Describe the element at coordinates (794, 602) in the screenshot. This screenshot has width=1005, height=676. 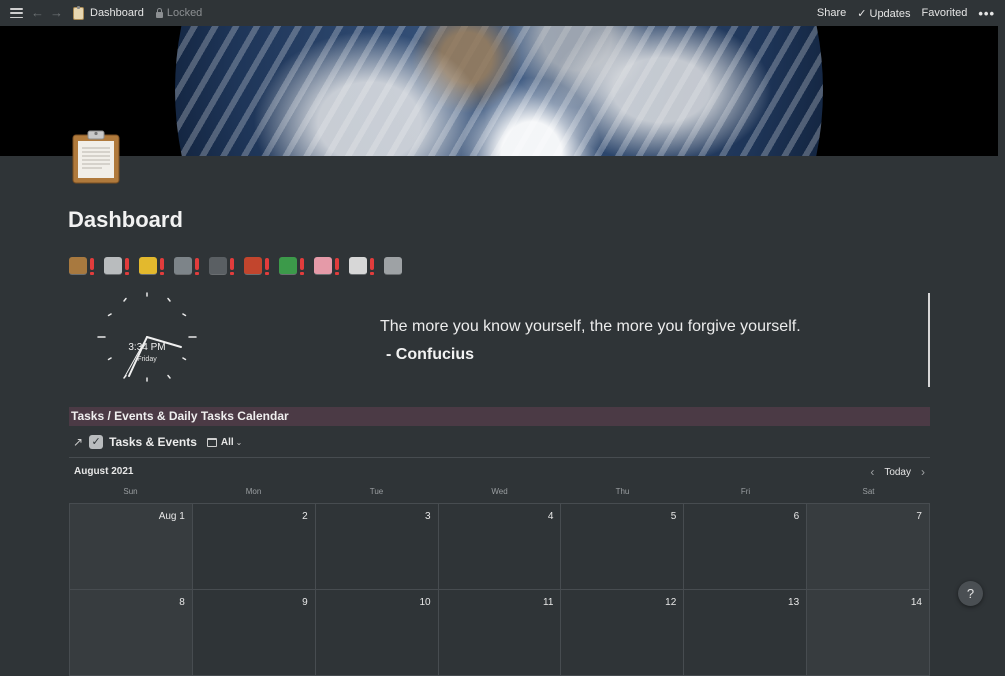
I see `day-number: 13` at that location.